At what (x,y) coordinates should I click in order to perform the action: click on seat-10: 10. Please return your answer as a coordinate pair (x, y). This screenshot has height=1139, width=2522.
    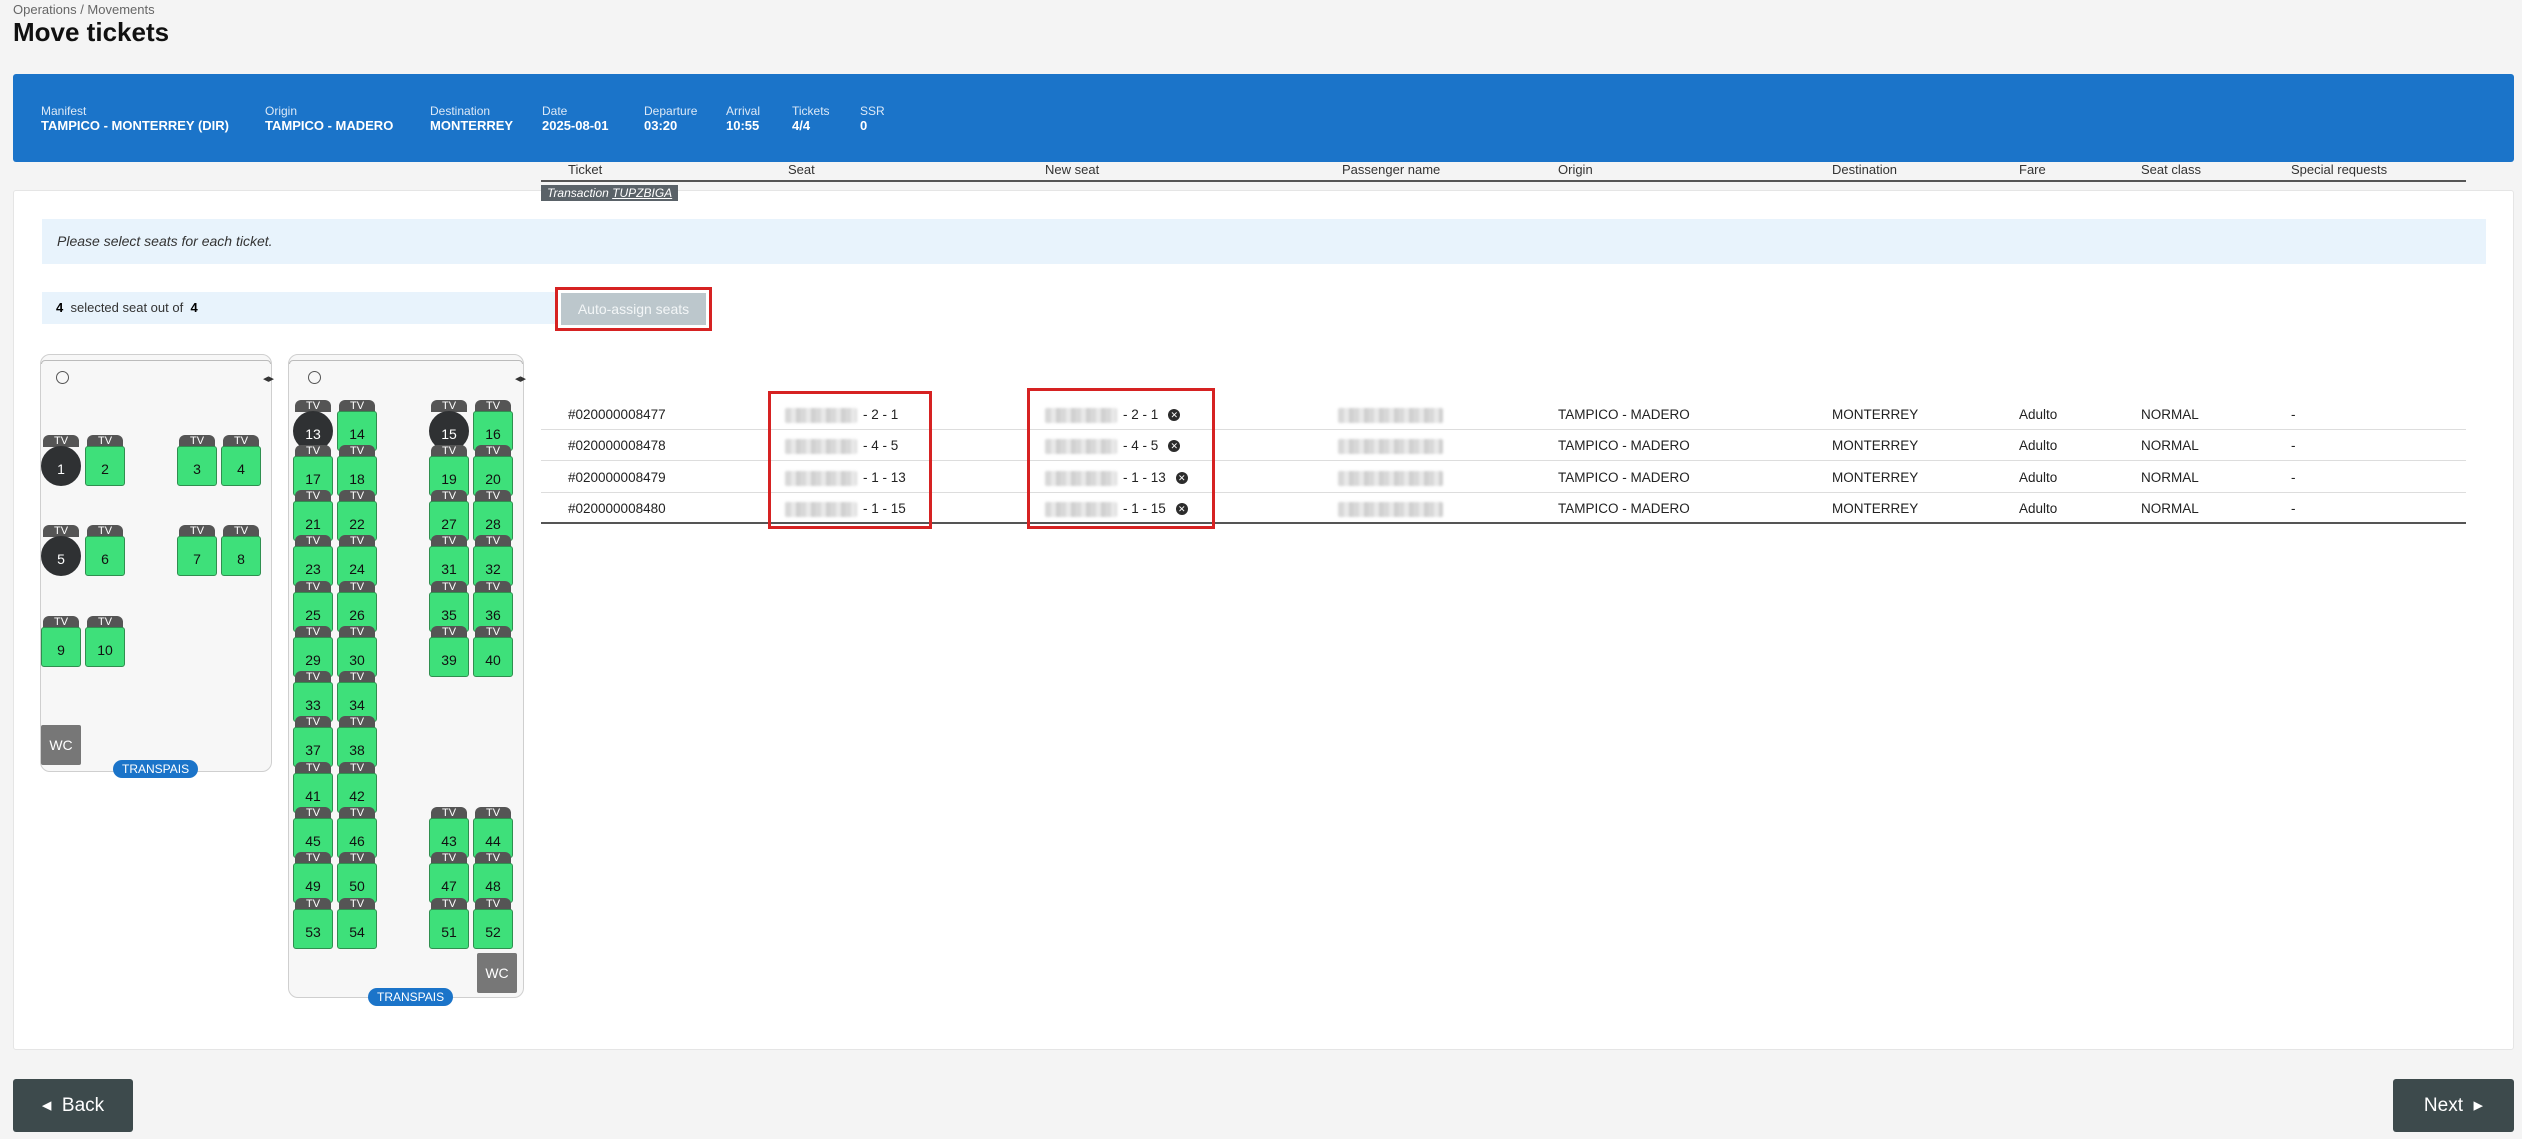
    Looking at the image, I should click on (105, 647).